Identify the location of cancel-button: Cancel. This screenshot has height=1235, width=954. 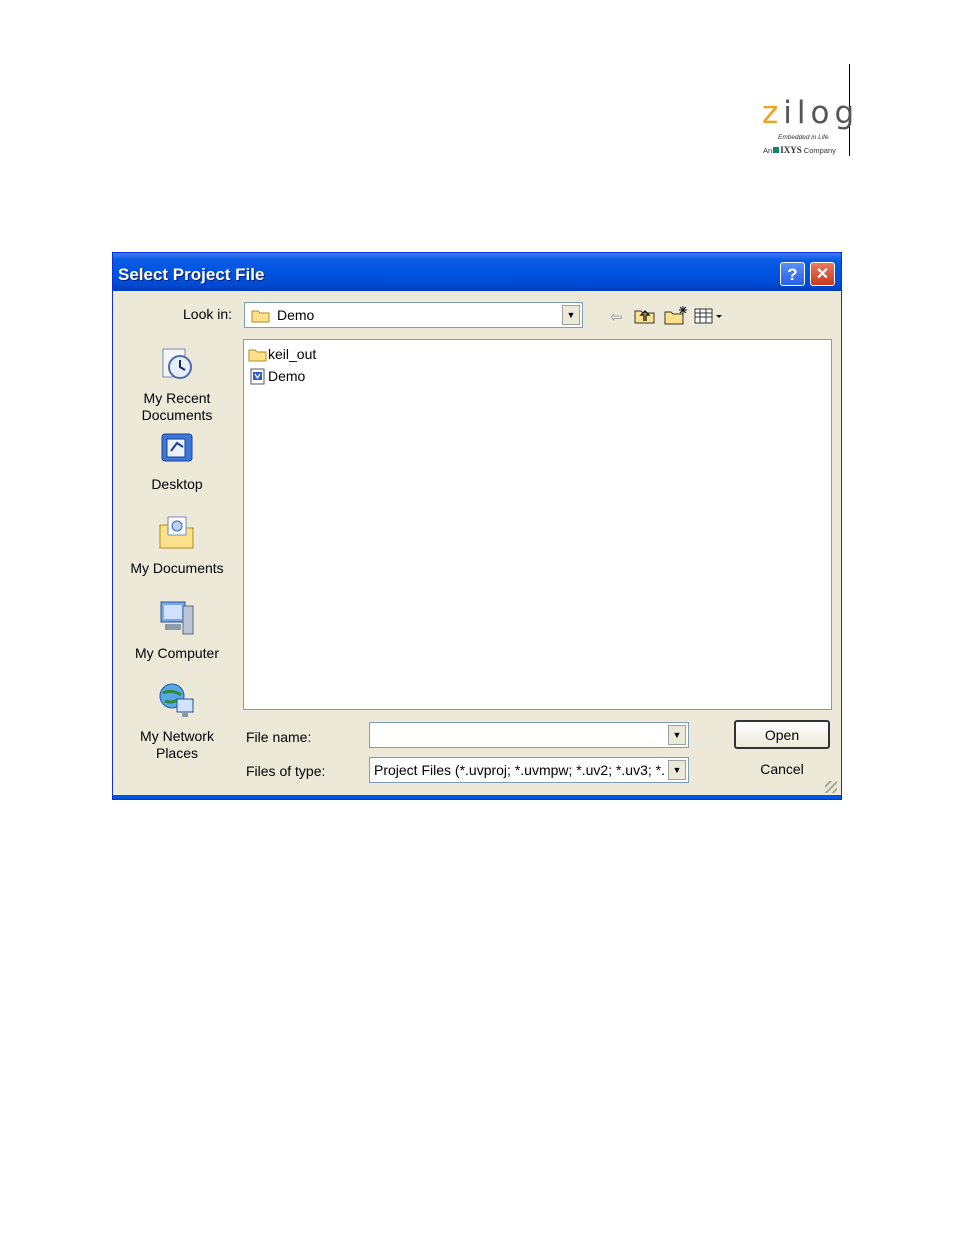
(782, 769).